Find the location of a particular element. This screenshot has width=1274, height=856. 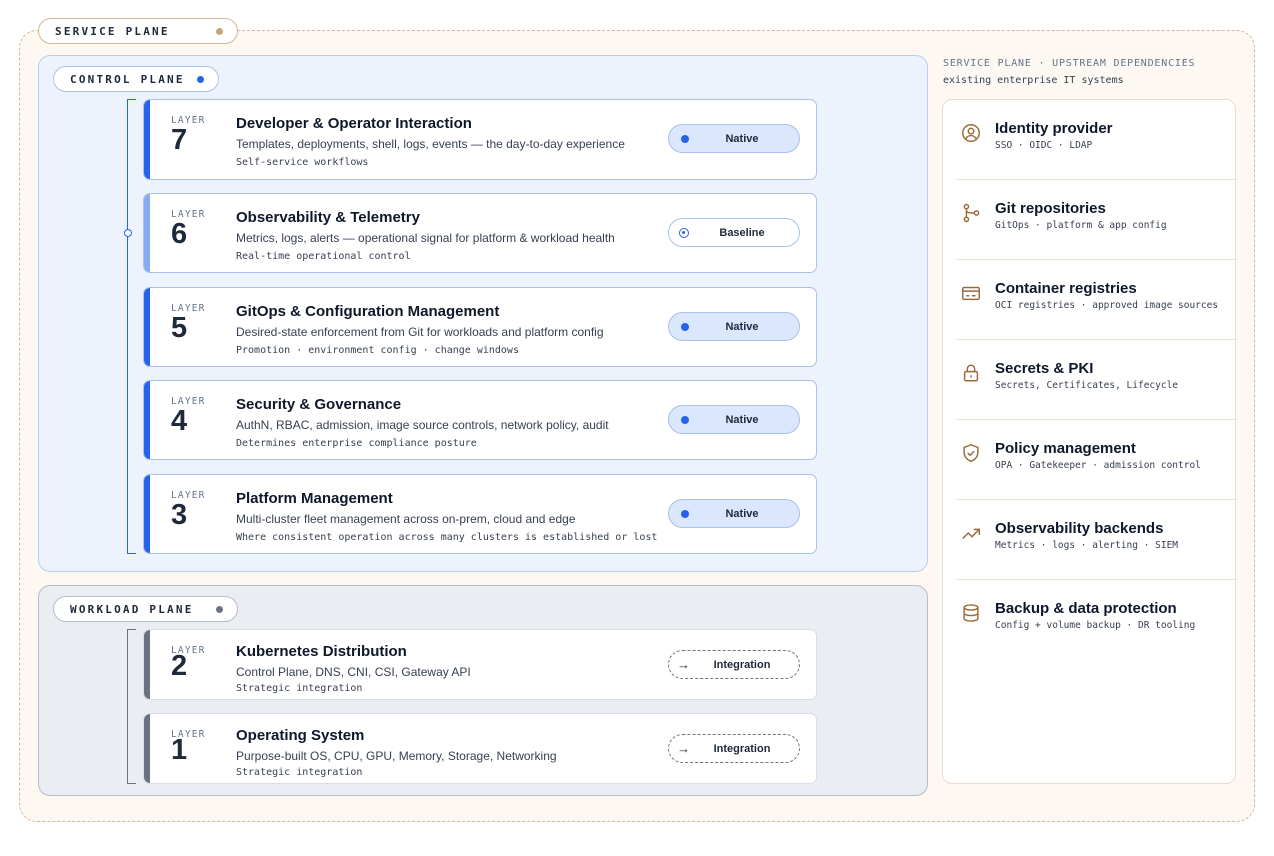

layer-note: Self-service workflows is located at coordinates (302, 162).